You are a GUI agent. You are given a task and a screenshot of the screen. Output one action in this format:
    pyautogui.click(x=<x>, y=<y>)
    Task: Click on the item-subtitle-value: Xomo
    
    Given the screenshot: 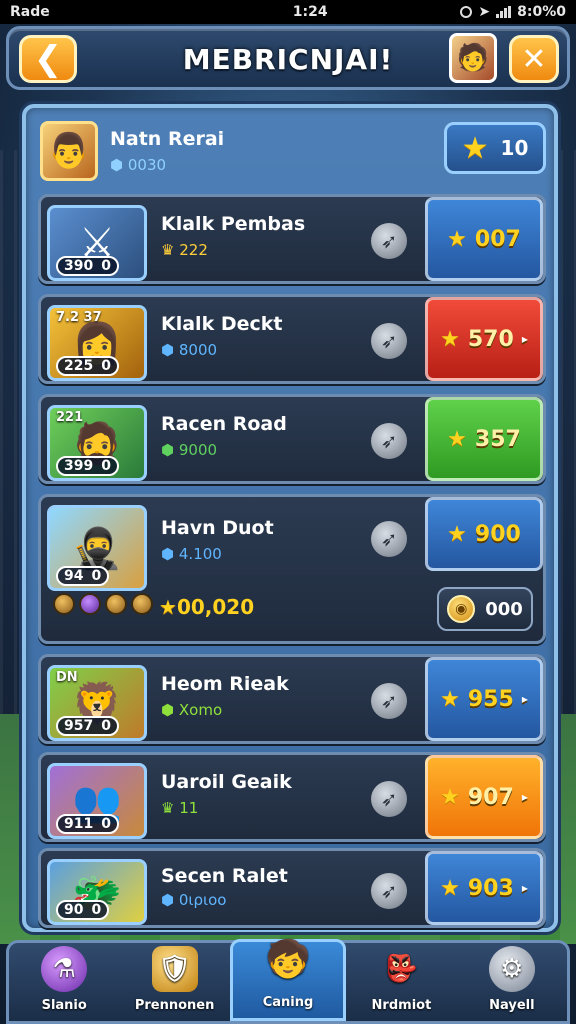 What is the action you would take?
    pyautogui.click(x=200, y=710)
    